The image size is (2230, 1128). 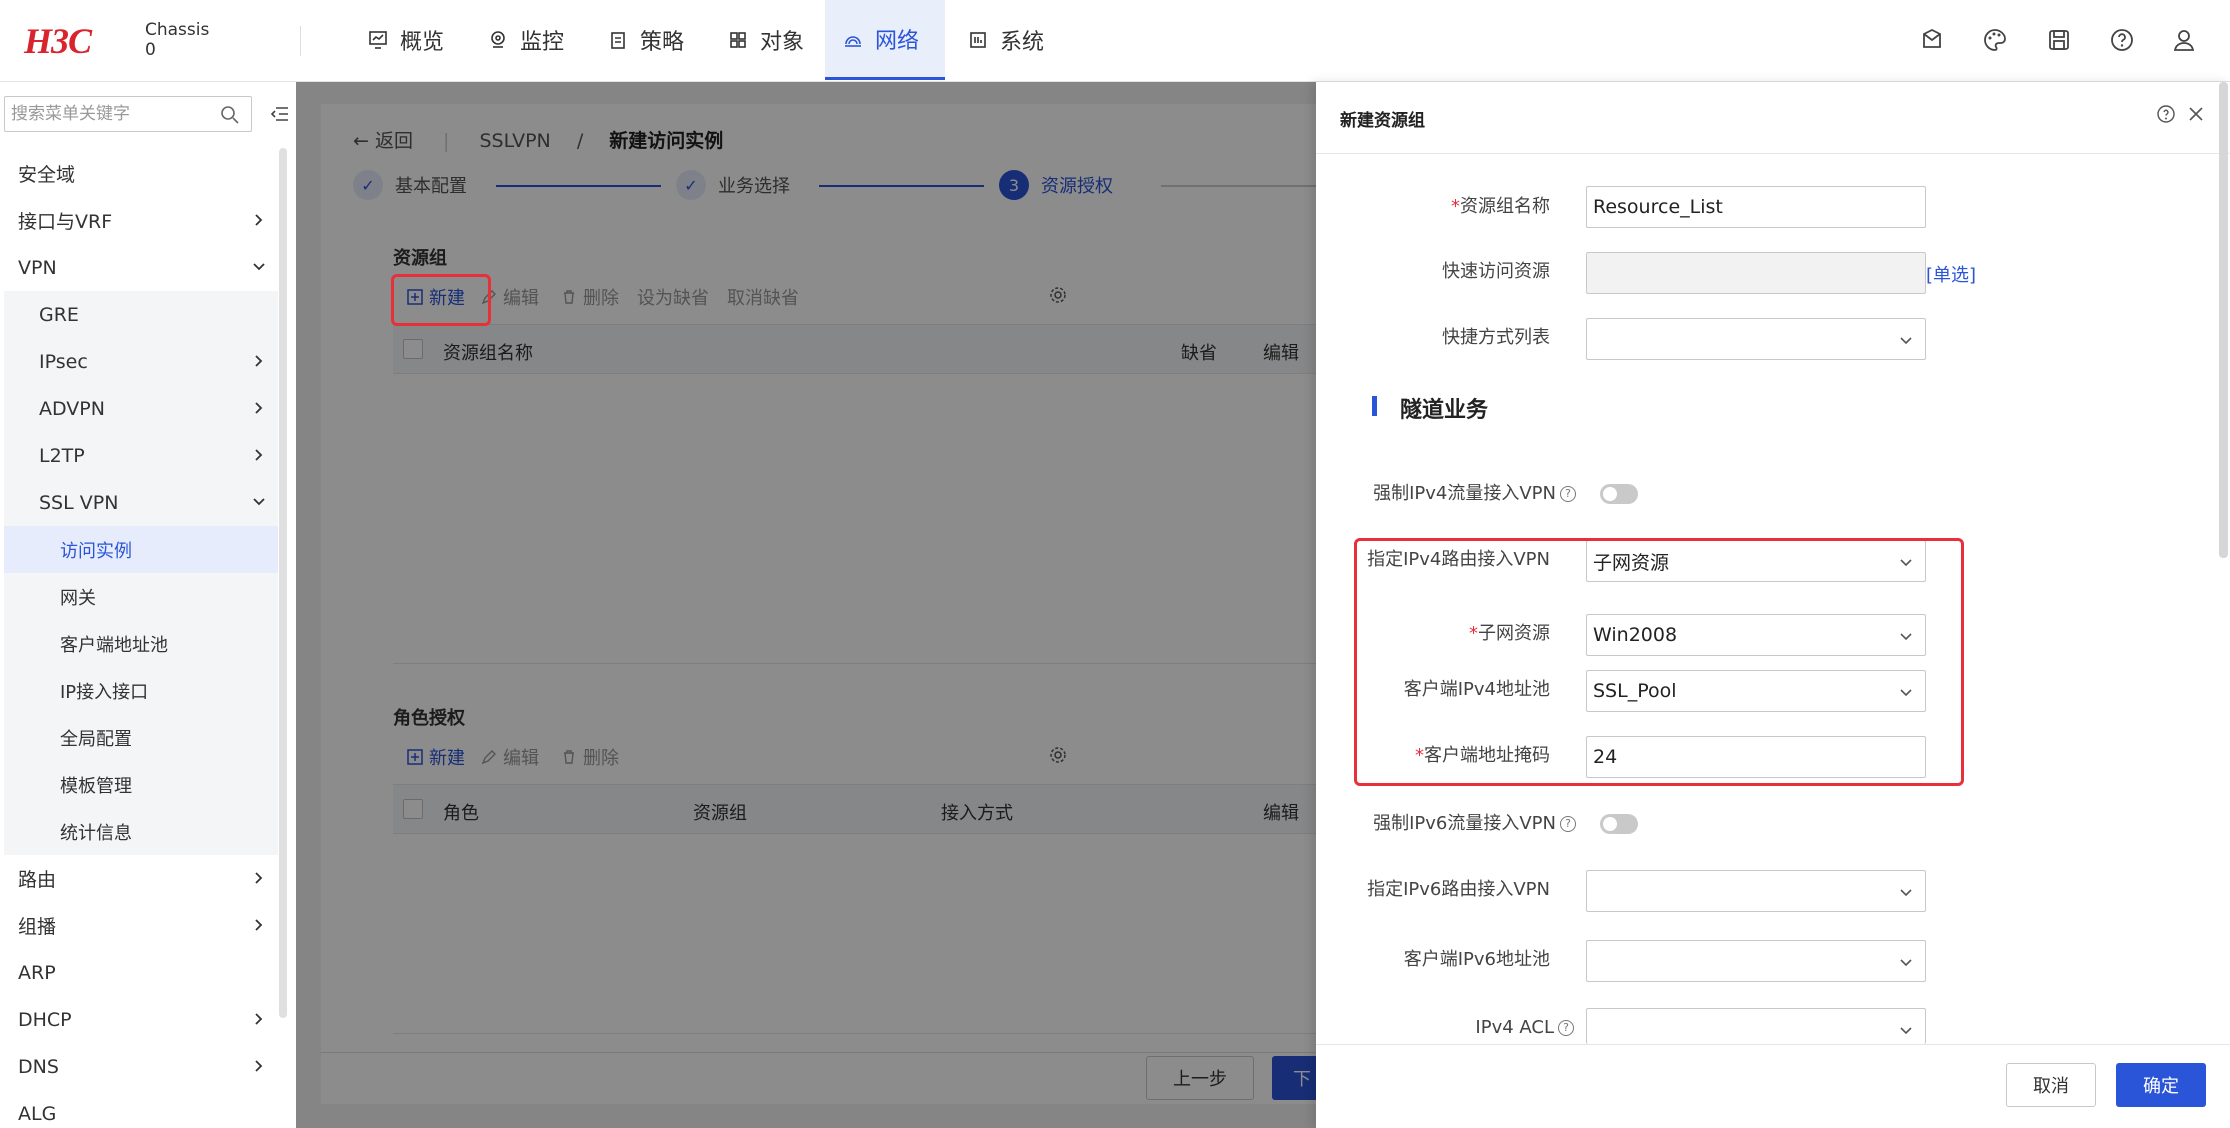 I want to click on sidebar-item-security-zone: 安全域, so click(x=141, y=173).